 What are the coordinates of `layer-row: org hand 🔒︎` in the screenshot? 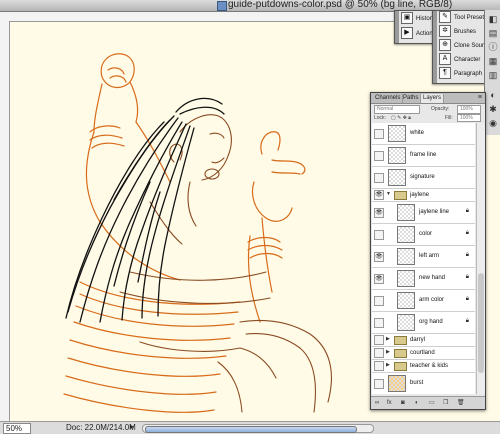 It's located at (423, 323).